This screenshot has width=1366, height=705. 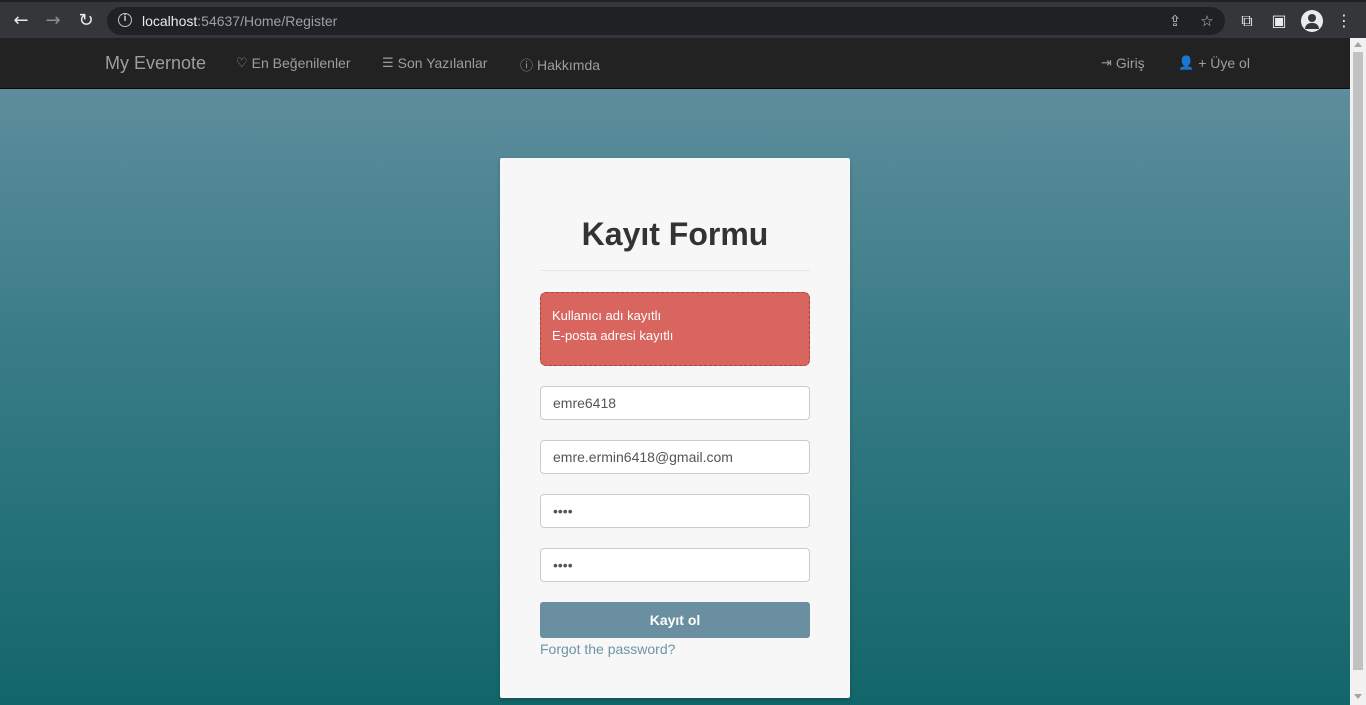 I want to click on address-bar: i localhost:54637/Home/Register ⇪ ☆, so click(x=666, y=21).